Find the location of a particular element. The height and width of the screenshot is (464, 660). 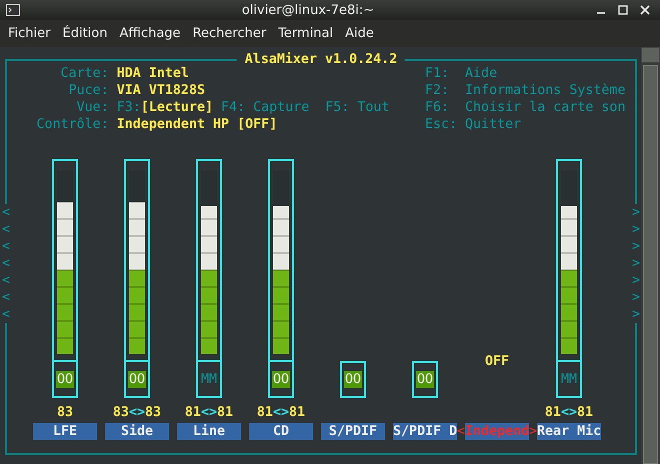

view-option: [Lecture] is located at coordinates (177, 107).